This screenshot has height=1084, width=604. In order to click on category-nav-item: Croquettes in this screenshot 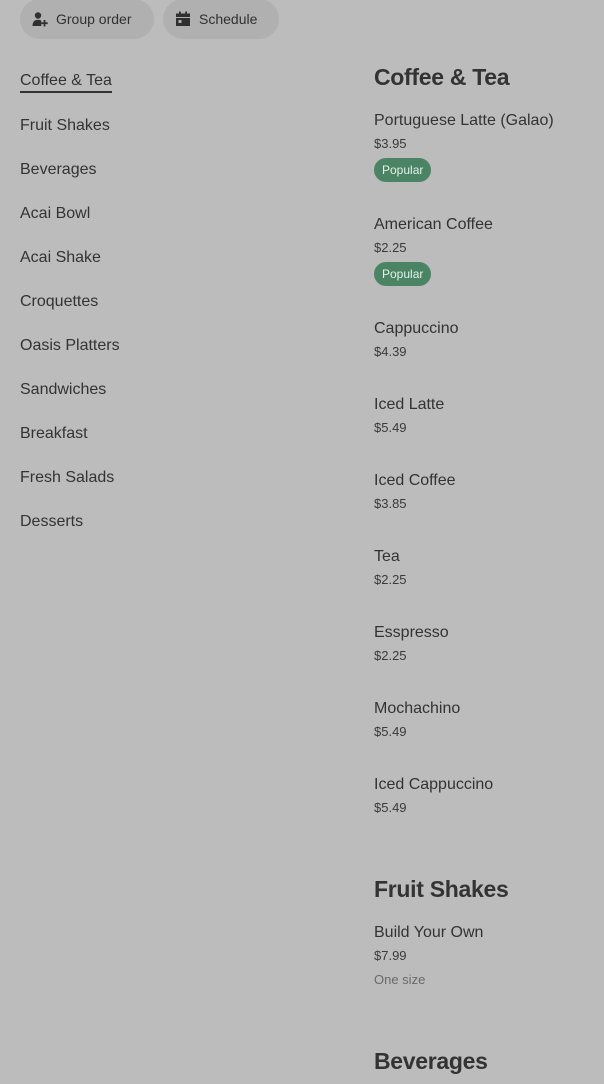, I will do `click(160, 302)`.